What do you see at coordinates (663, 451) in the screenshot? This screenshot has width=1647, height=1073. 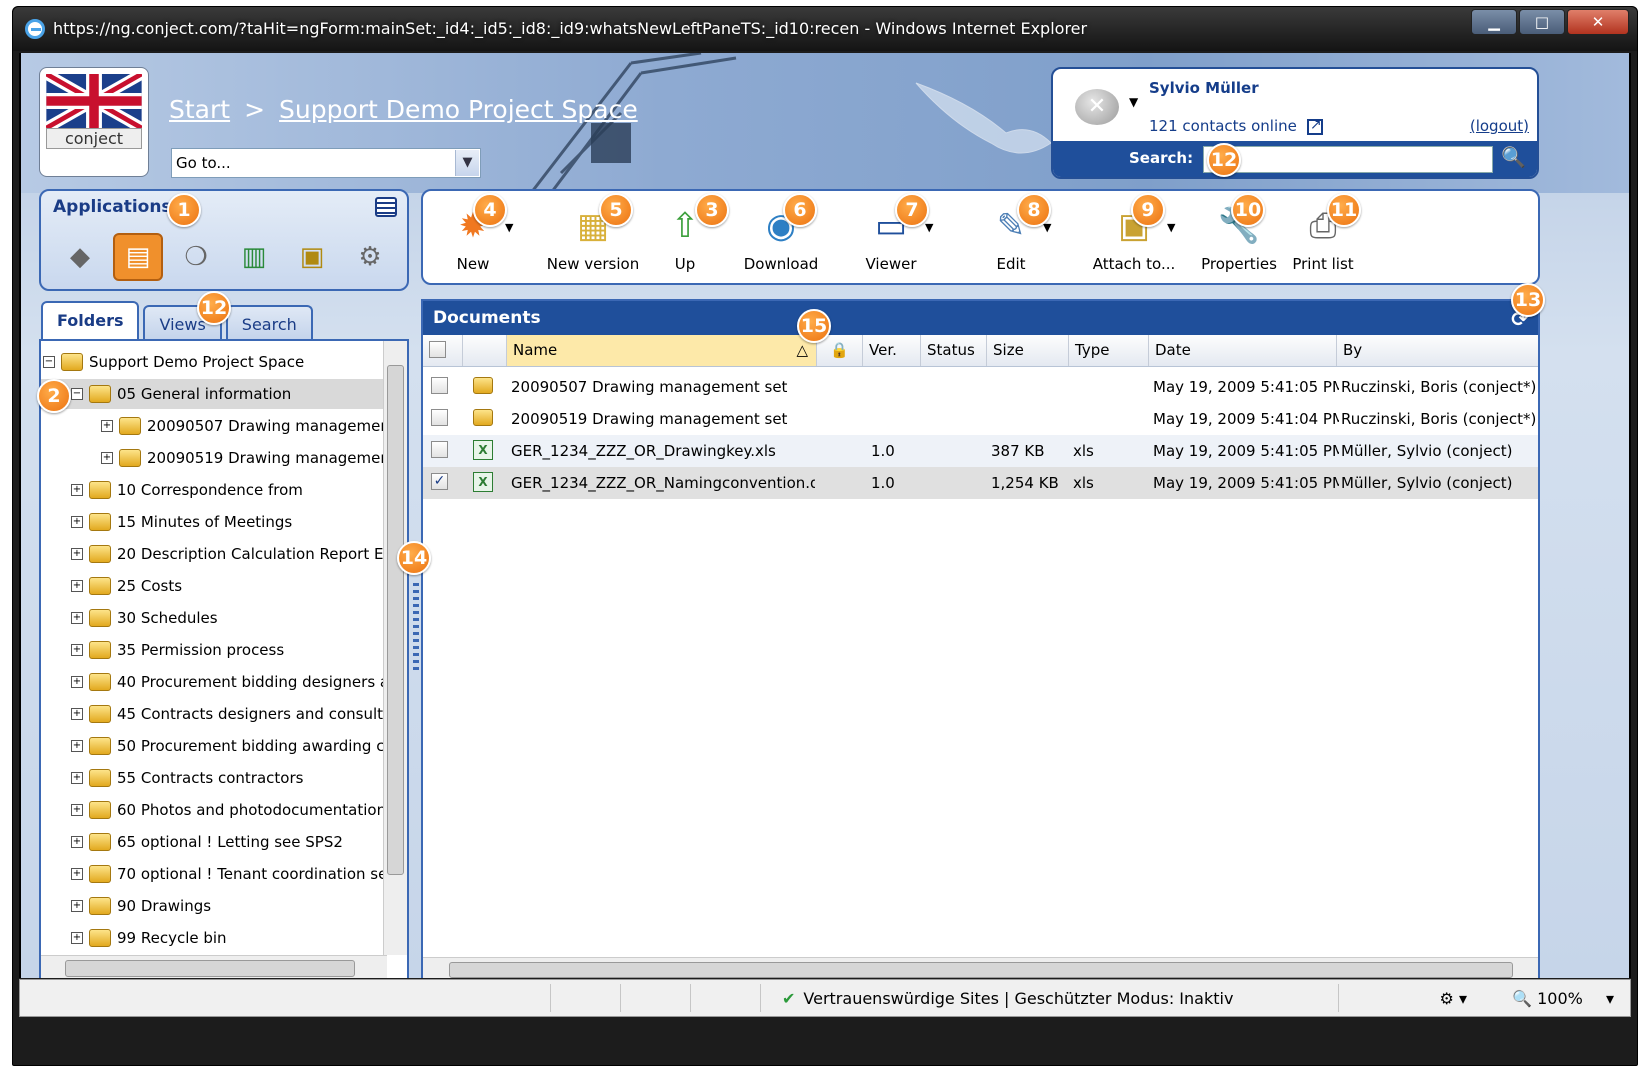 I see `doc-name: GER_1234_ZZZ_OR_Drawingkey.xls` at bounding box center [663, 451].